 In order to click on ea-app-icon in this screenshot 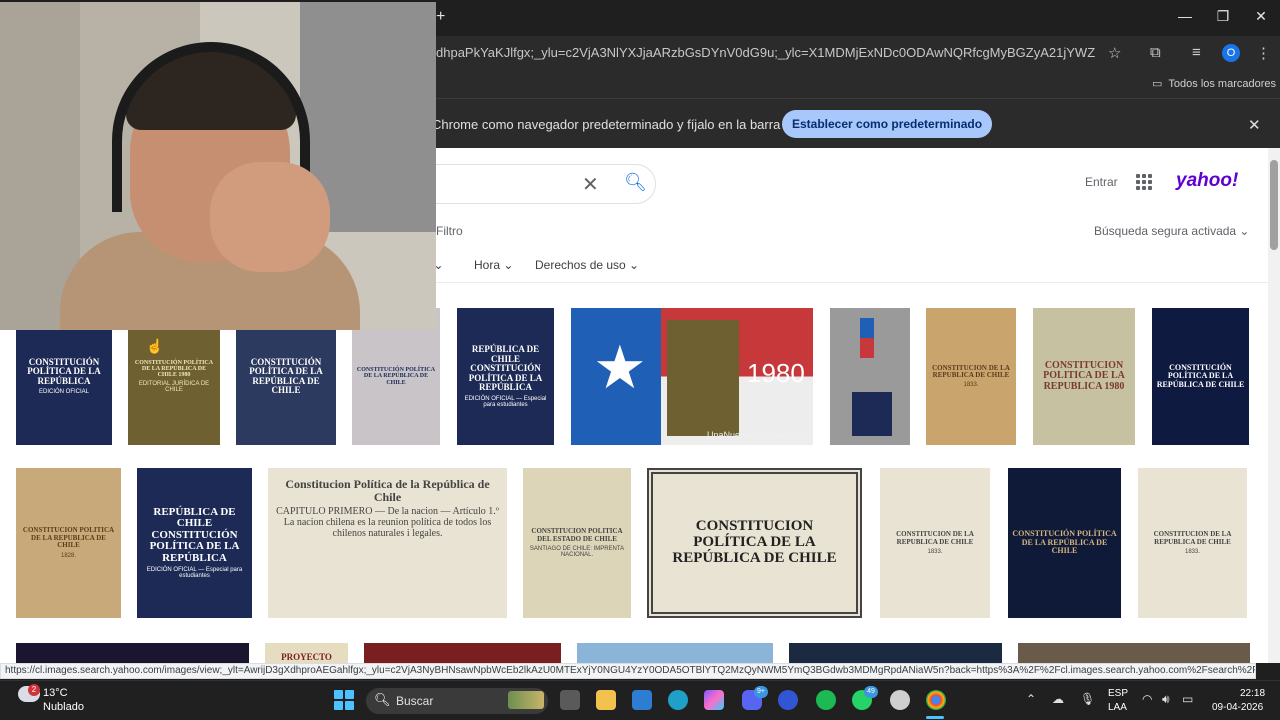, I will do `click(788, 700)`.